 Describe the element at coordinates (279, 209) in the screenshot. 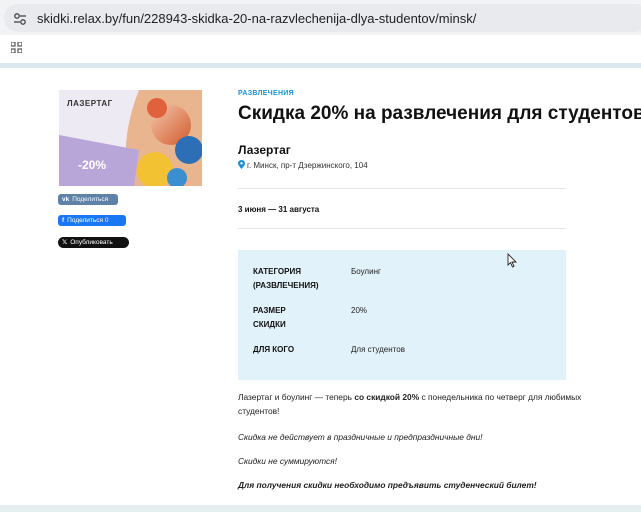

I see `offer-dates: 3 июня — 31 августа` at that location.